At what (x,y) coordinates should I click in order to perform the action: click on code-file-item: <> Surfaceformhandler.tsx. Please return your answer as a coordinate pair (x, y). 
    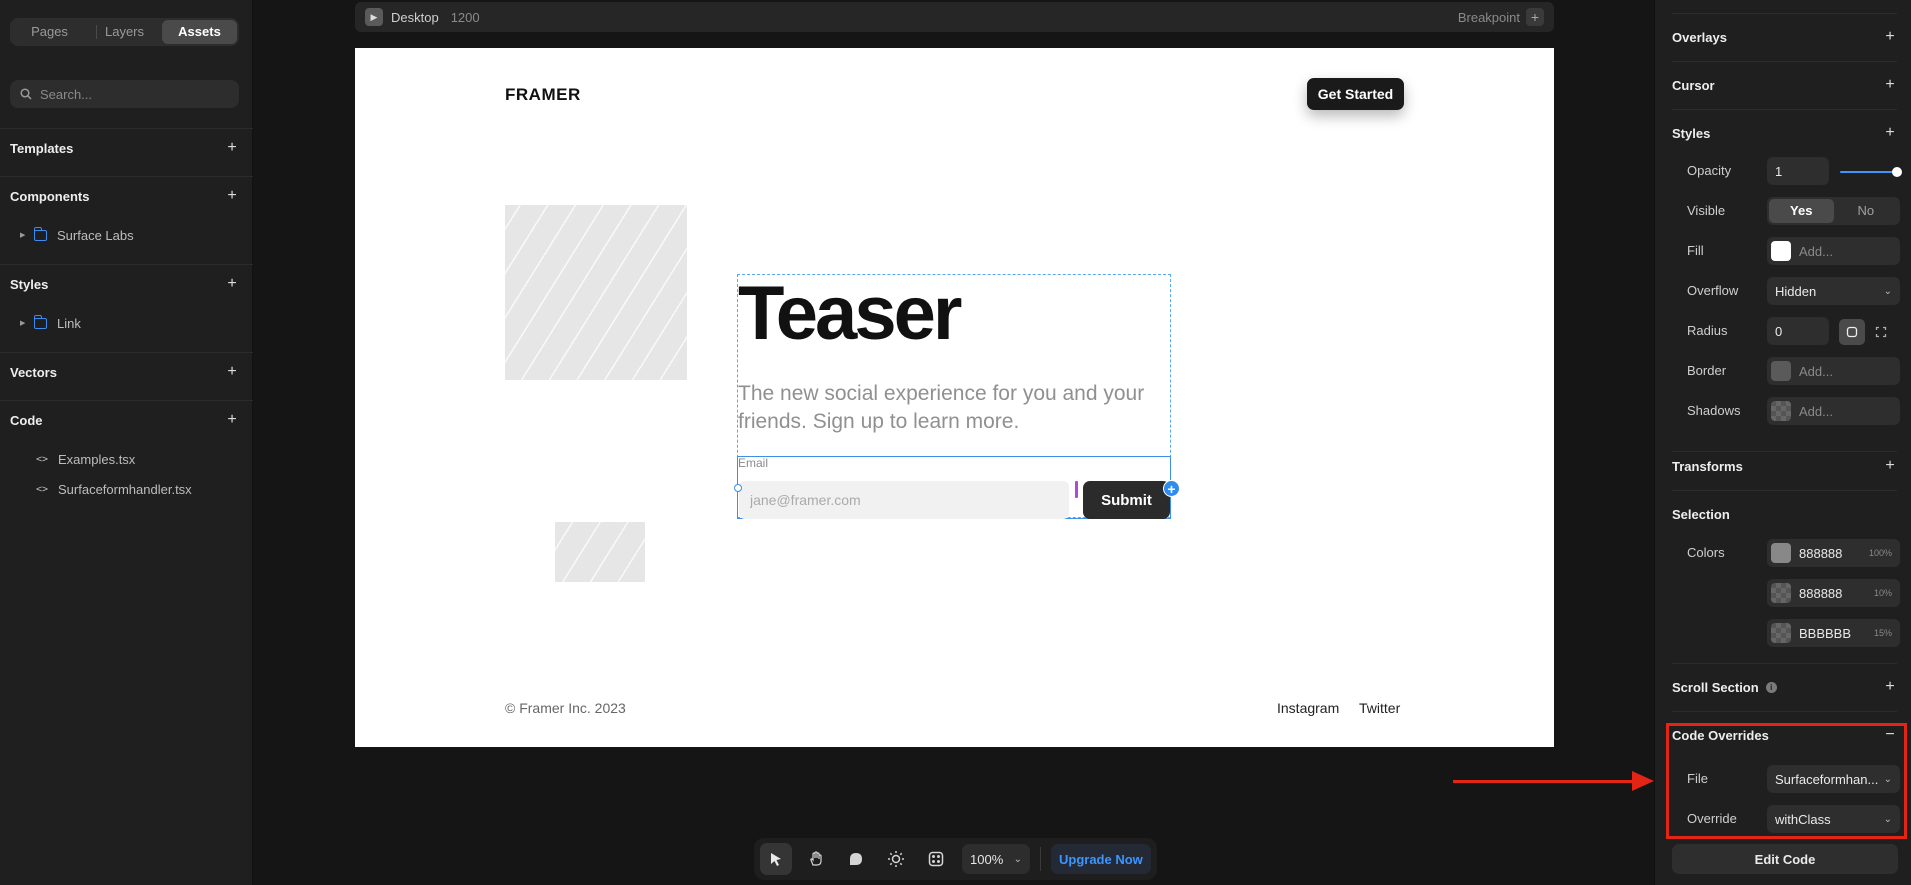
    Looking at the image, I should click on (114, 489).